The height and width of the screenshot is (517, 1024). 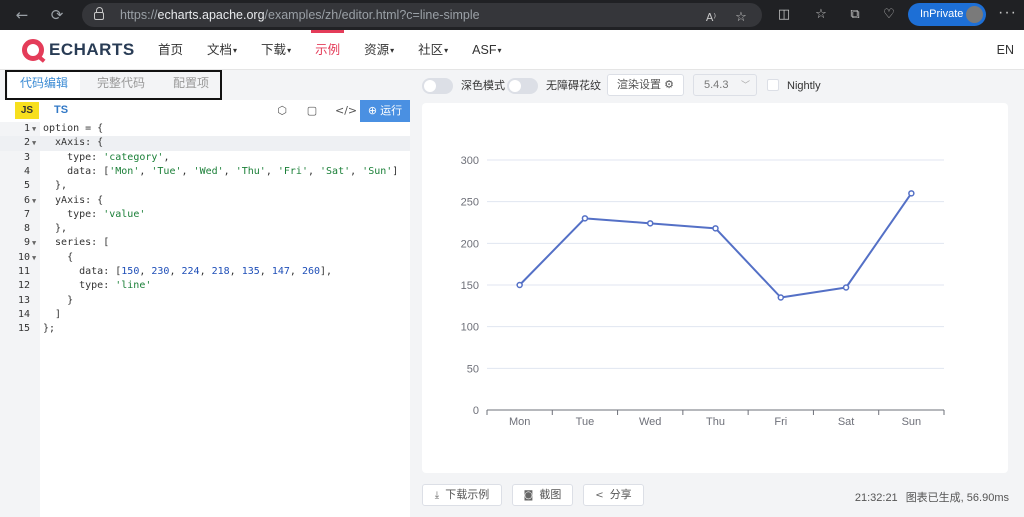 I want to click on code-line: 6 ▼ yAxis: {, so click(x=205, y=201).